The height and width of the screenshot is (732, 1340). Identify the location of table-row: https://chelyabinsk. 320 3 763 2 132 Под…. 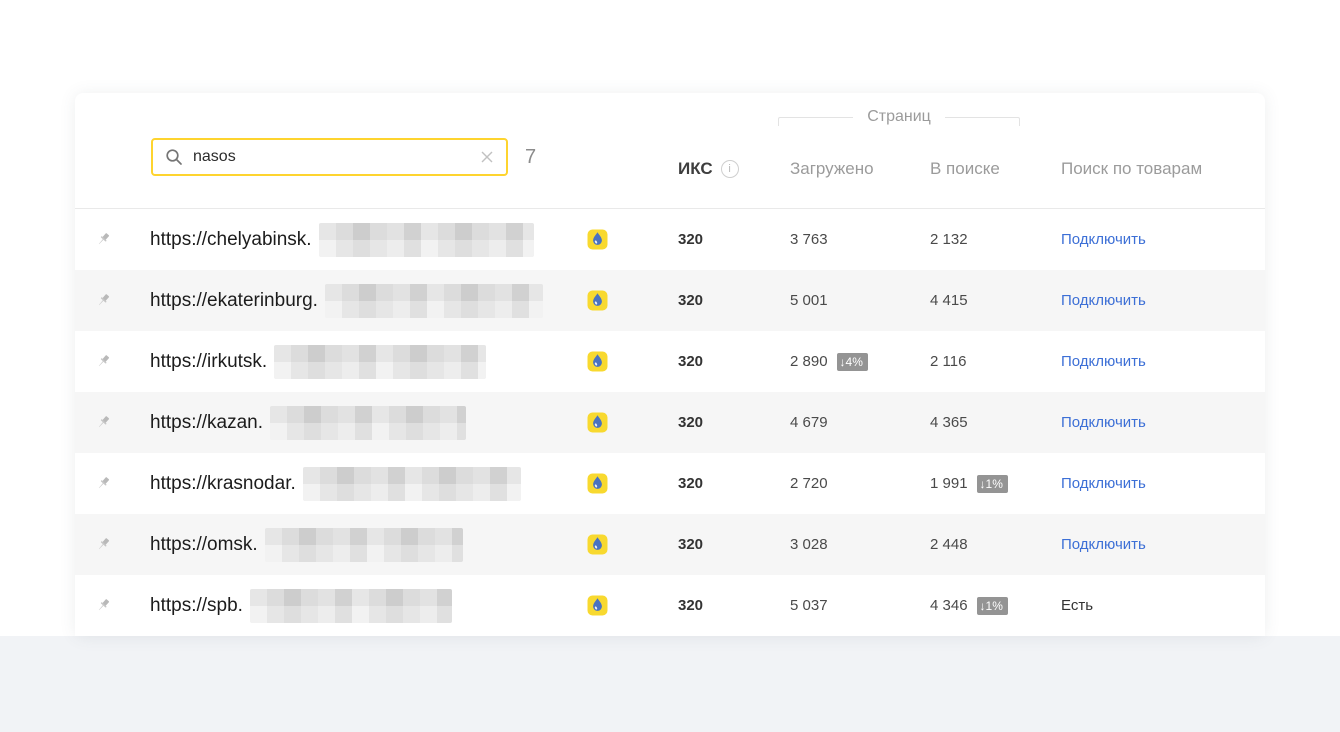
(670, 239).